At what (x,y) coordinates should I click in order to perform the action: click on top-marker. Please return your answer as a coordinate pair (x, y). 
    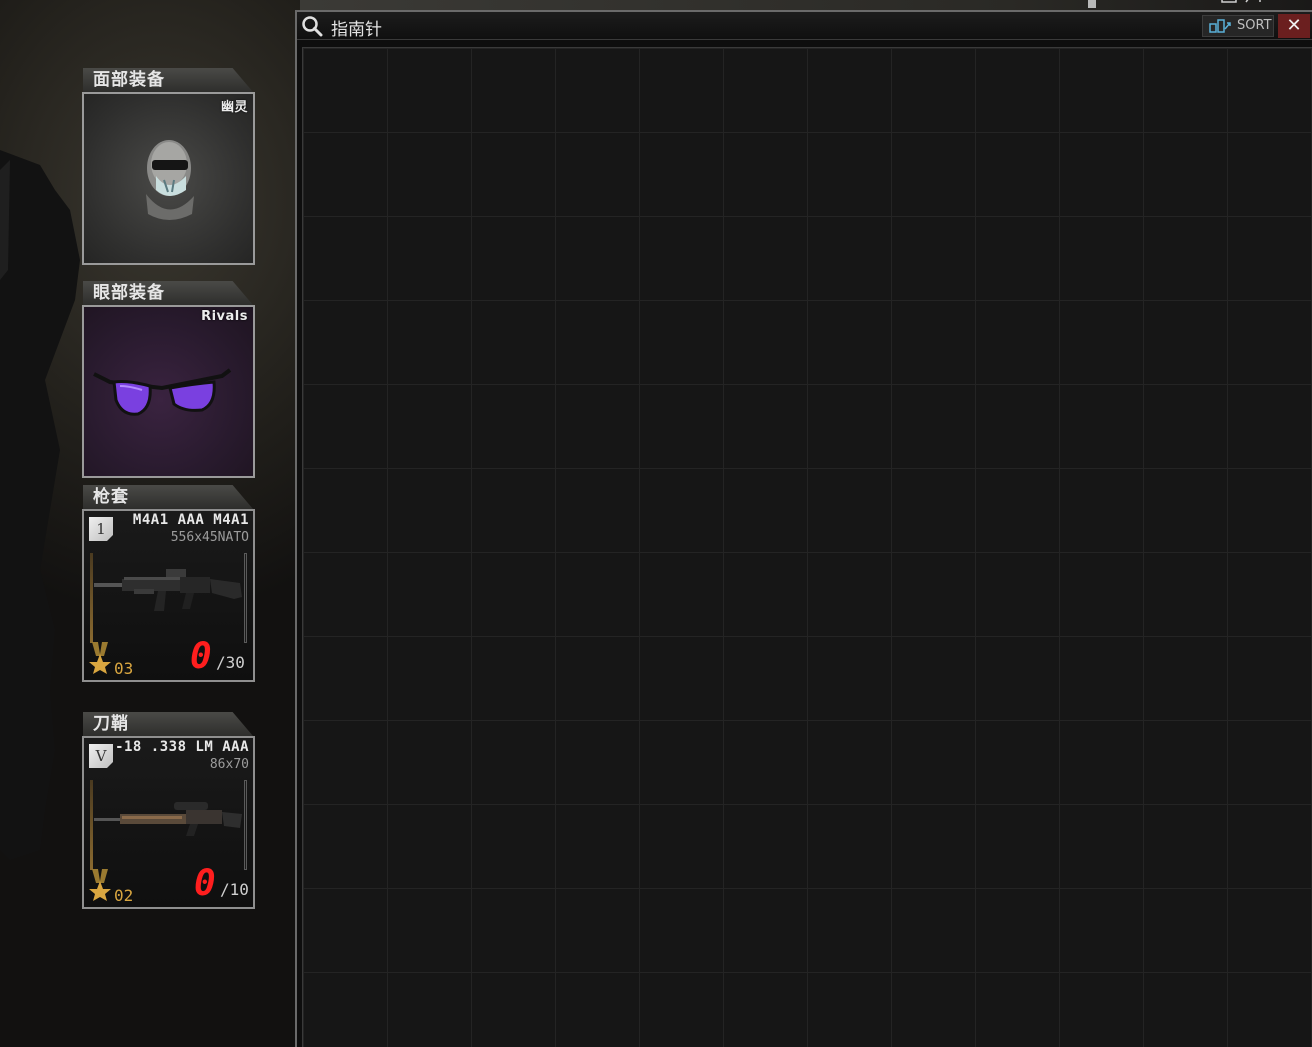
    Looking at the image, I should click on (1092, 4).